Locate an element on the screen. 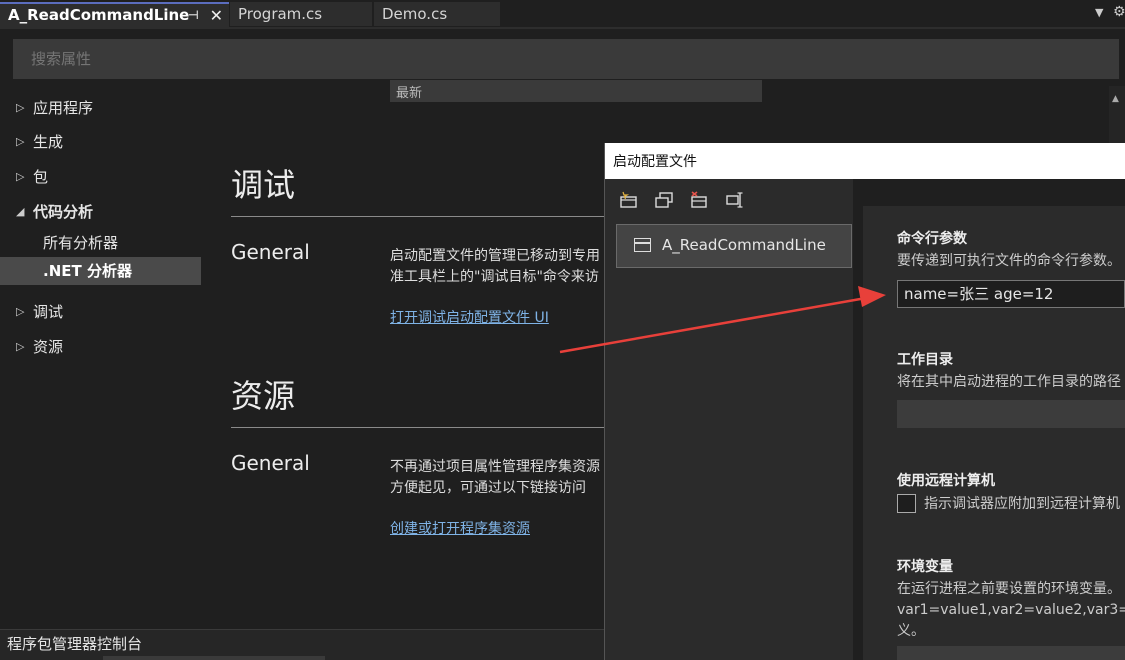 The width and height of the screenshot is (1125, 660). nav-subitem-label: .NET 分析器 is located at coordinates (87, 271).